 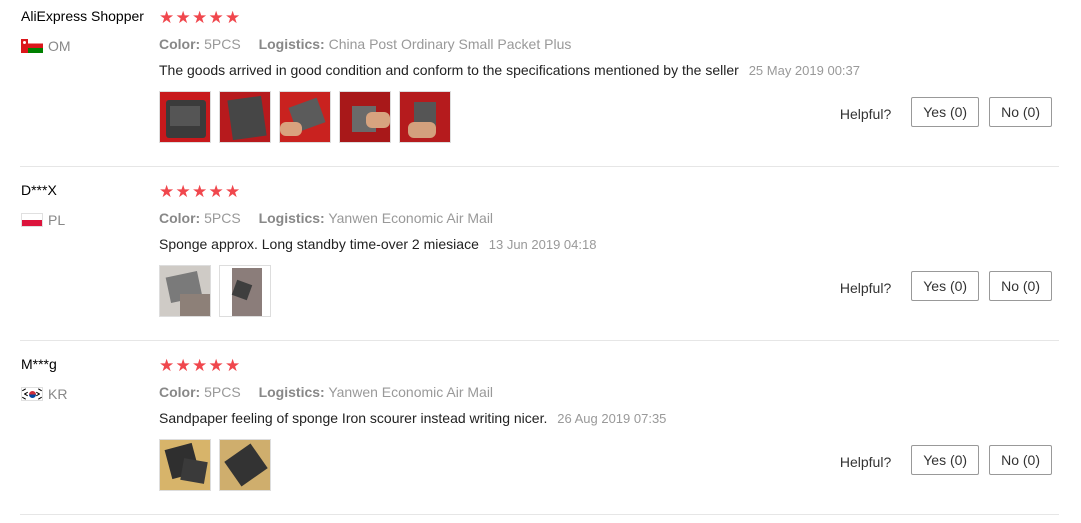 What do you see at coordinates (57, 220) in the screenshot?
I see `country-code: PL` at bounding box center [57, 220].